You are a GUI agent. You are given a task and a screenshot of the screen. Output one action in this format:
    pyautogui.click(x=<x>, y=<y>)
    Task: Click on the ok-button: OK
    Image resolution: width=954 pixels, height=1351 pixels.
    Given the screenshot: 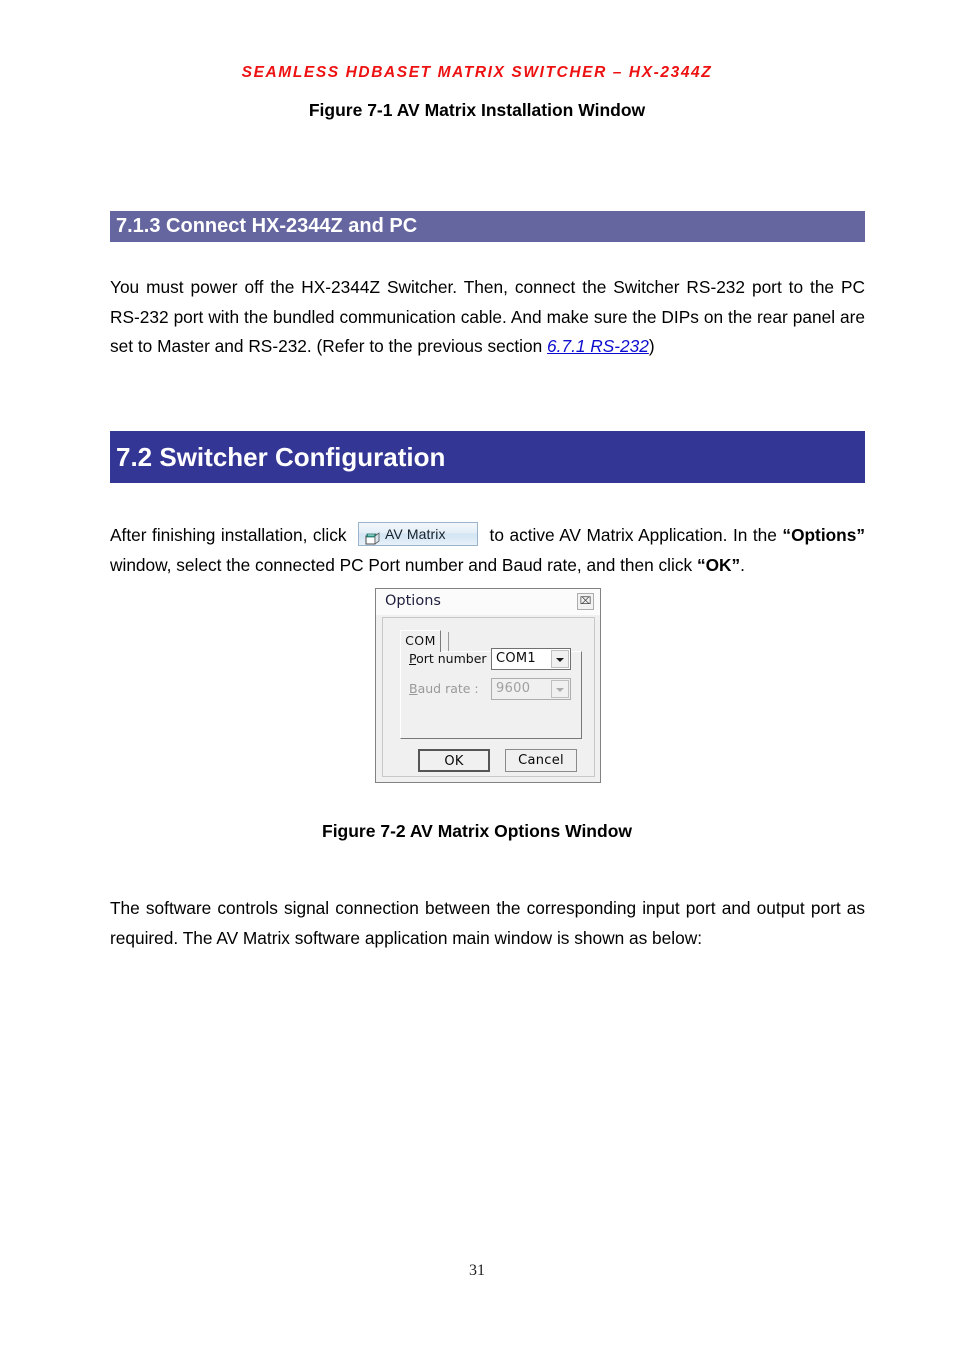 What is the action you would take?
    pyautogui.click(x=454, y=760)
    